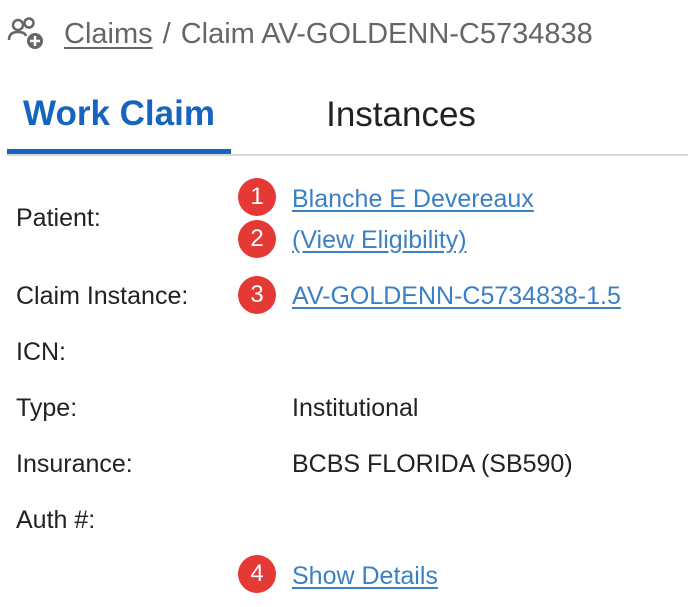 The height and width of the screenshot is (607, 688). I want to click on breadcrumb-claims-link: Claims, so click(108, 34).